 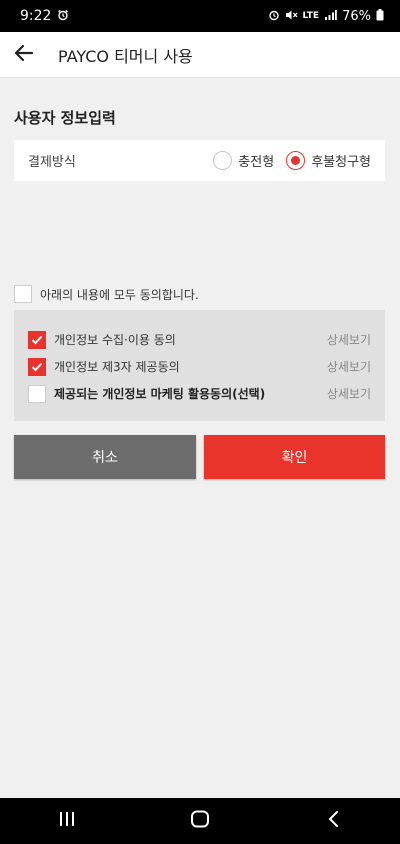 I want to click on cancel-button: 취소, so click(x=105, y=457).